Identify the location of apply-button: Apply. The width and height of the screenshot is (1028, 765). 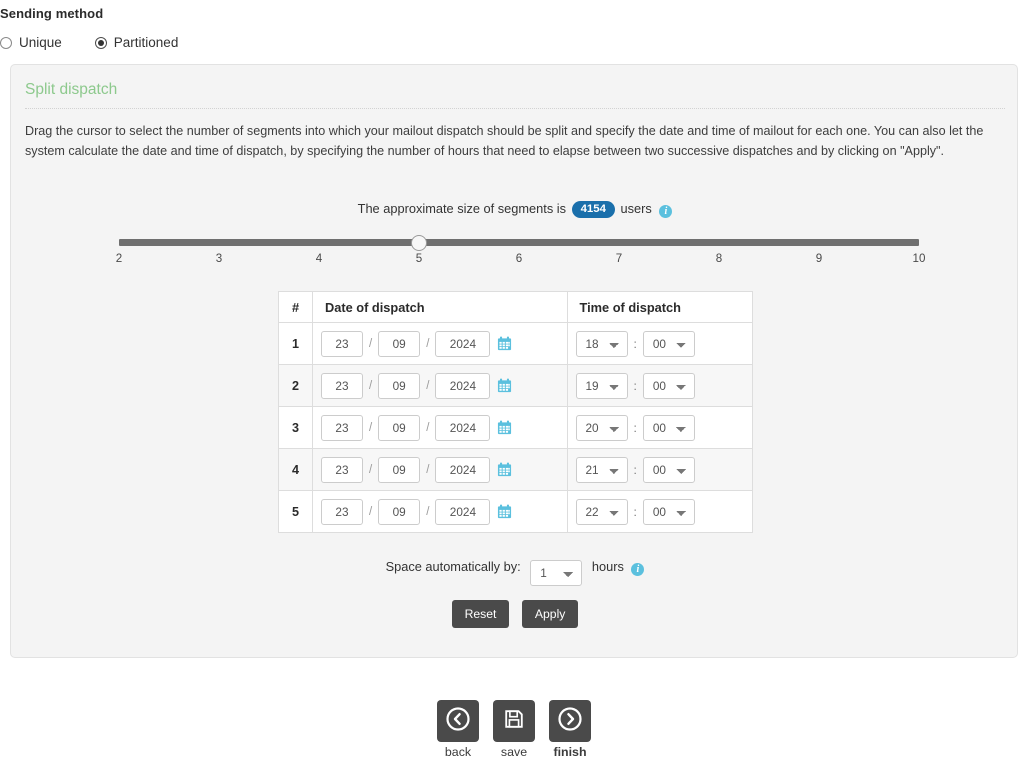
(550, 614).